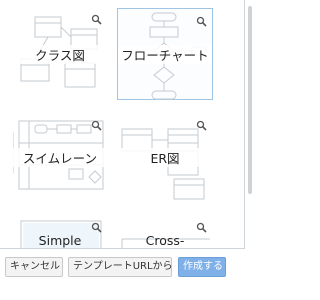 Image resolution: width=320 pixels, height=300 pixels. I want to click on template-simple: Simple, so click(60, 231).